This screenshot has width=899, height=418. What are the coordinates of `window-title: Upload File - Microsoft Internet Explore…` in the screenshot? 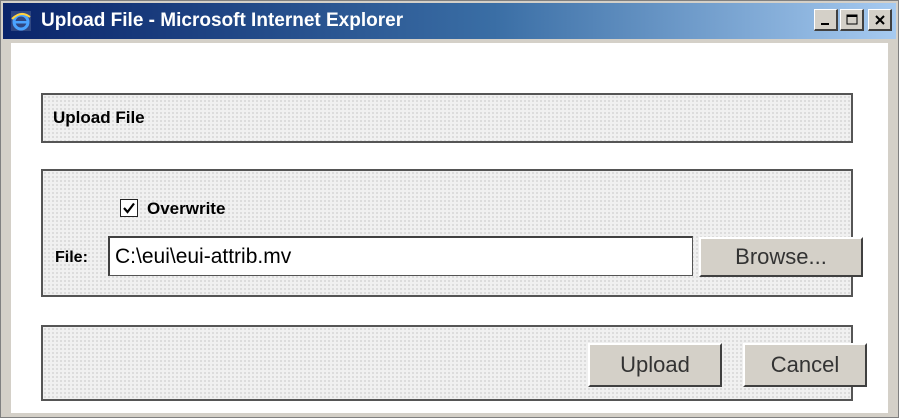 It's located at (222, 20).